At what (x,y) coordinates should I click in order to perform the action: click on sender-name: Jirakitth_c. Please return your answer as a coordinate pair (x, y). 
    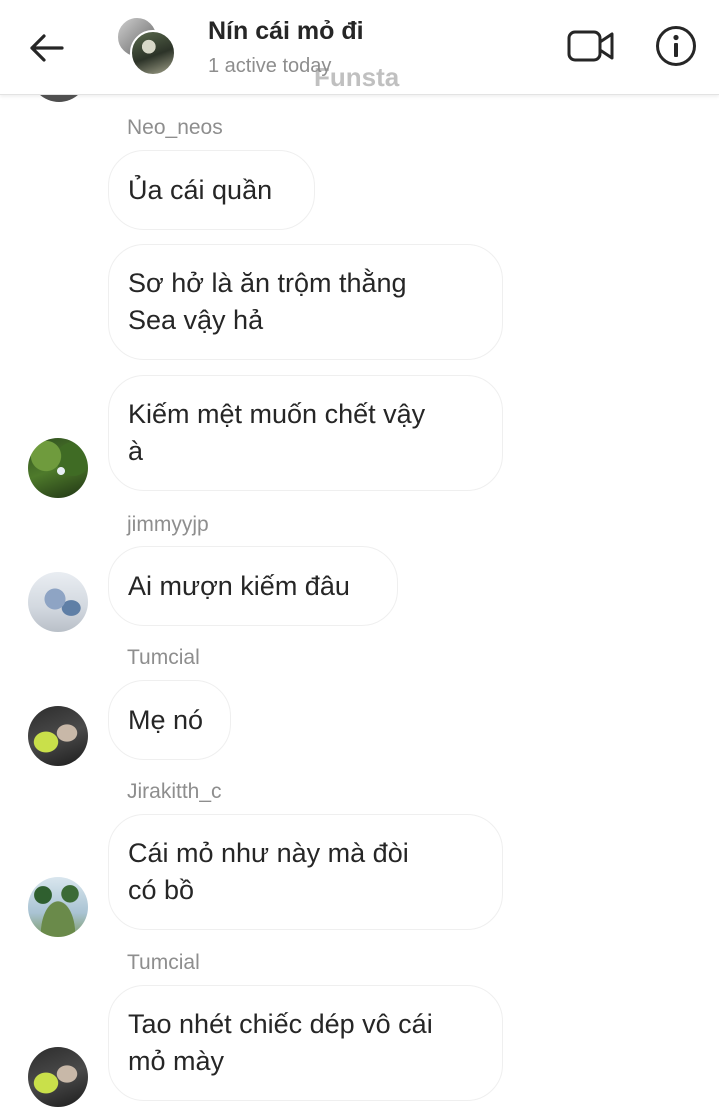
    Looking at the image, I should click on (174, 791).